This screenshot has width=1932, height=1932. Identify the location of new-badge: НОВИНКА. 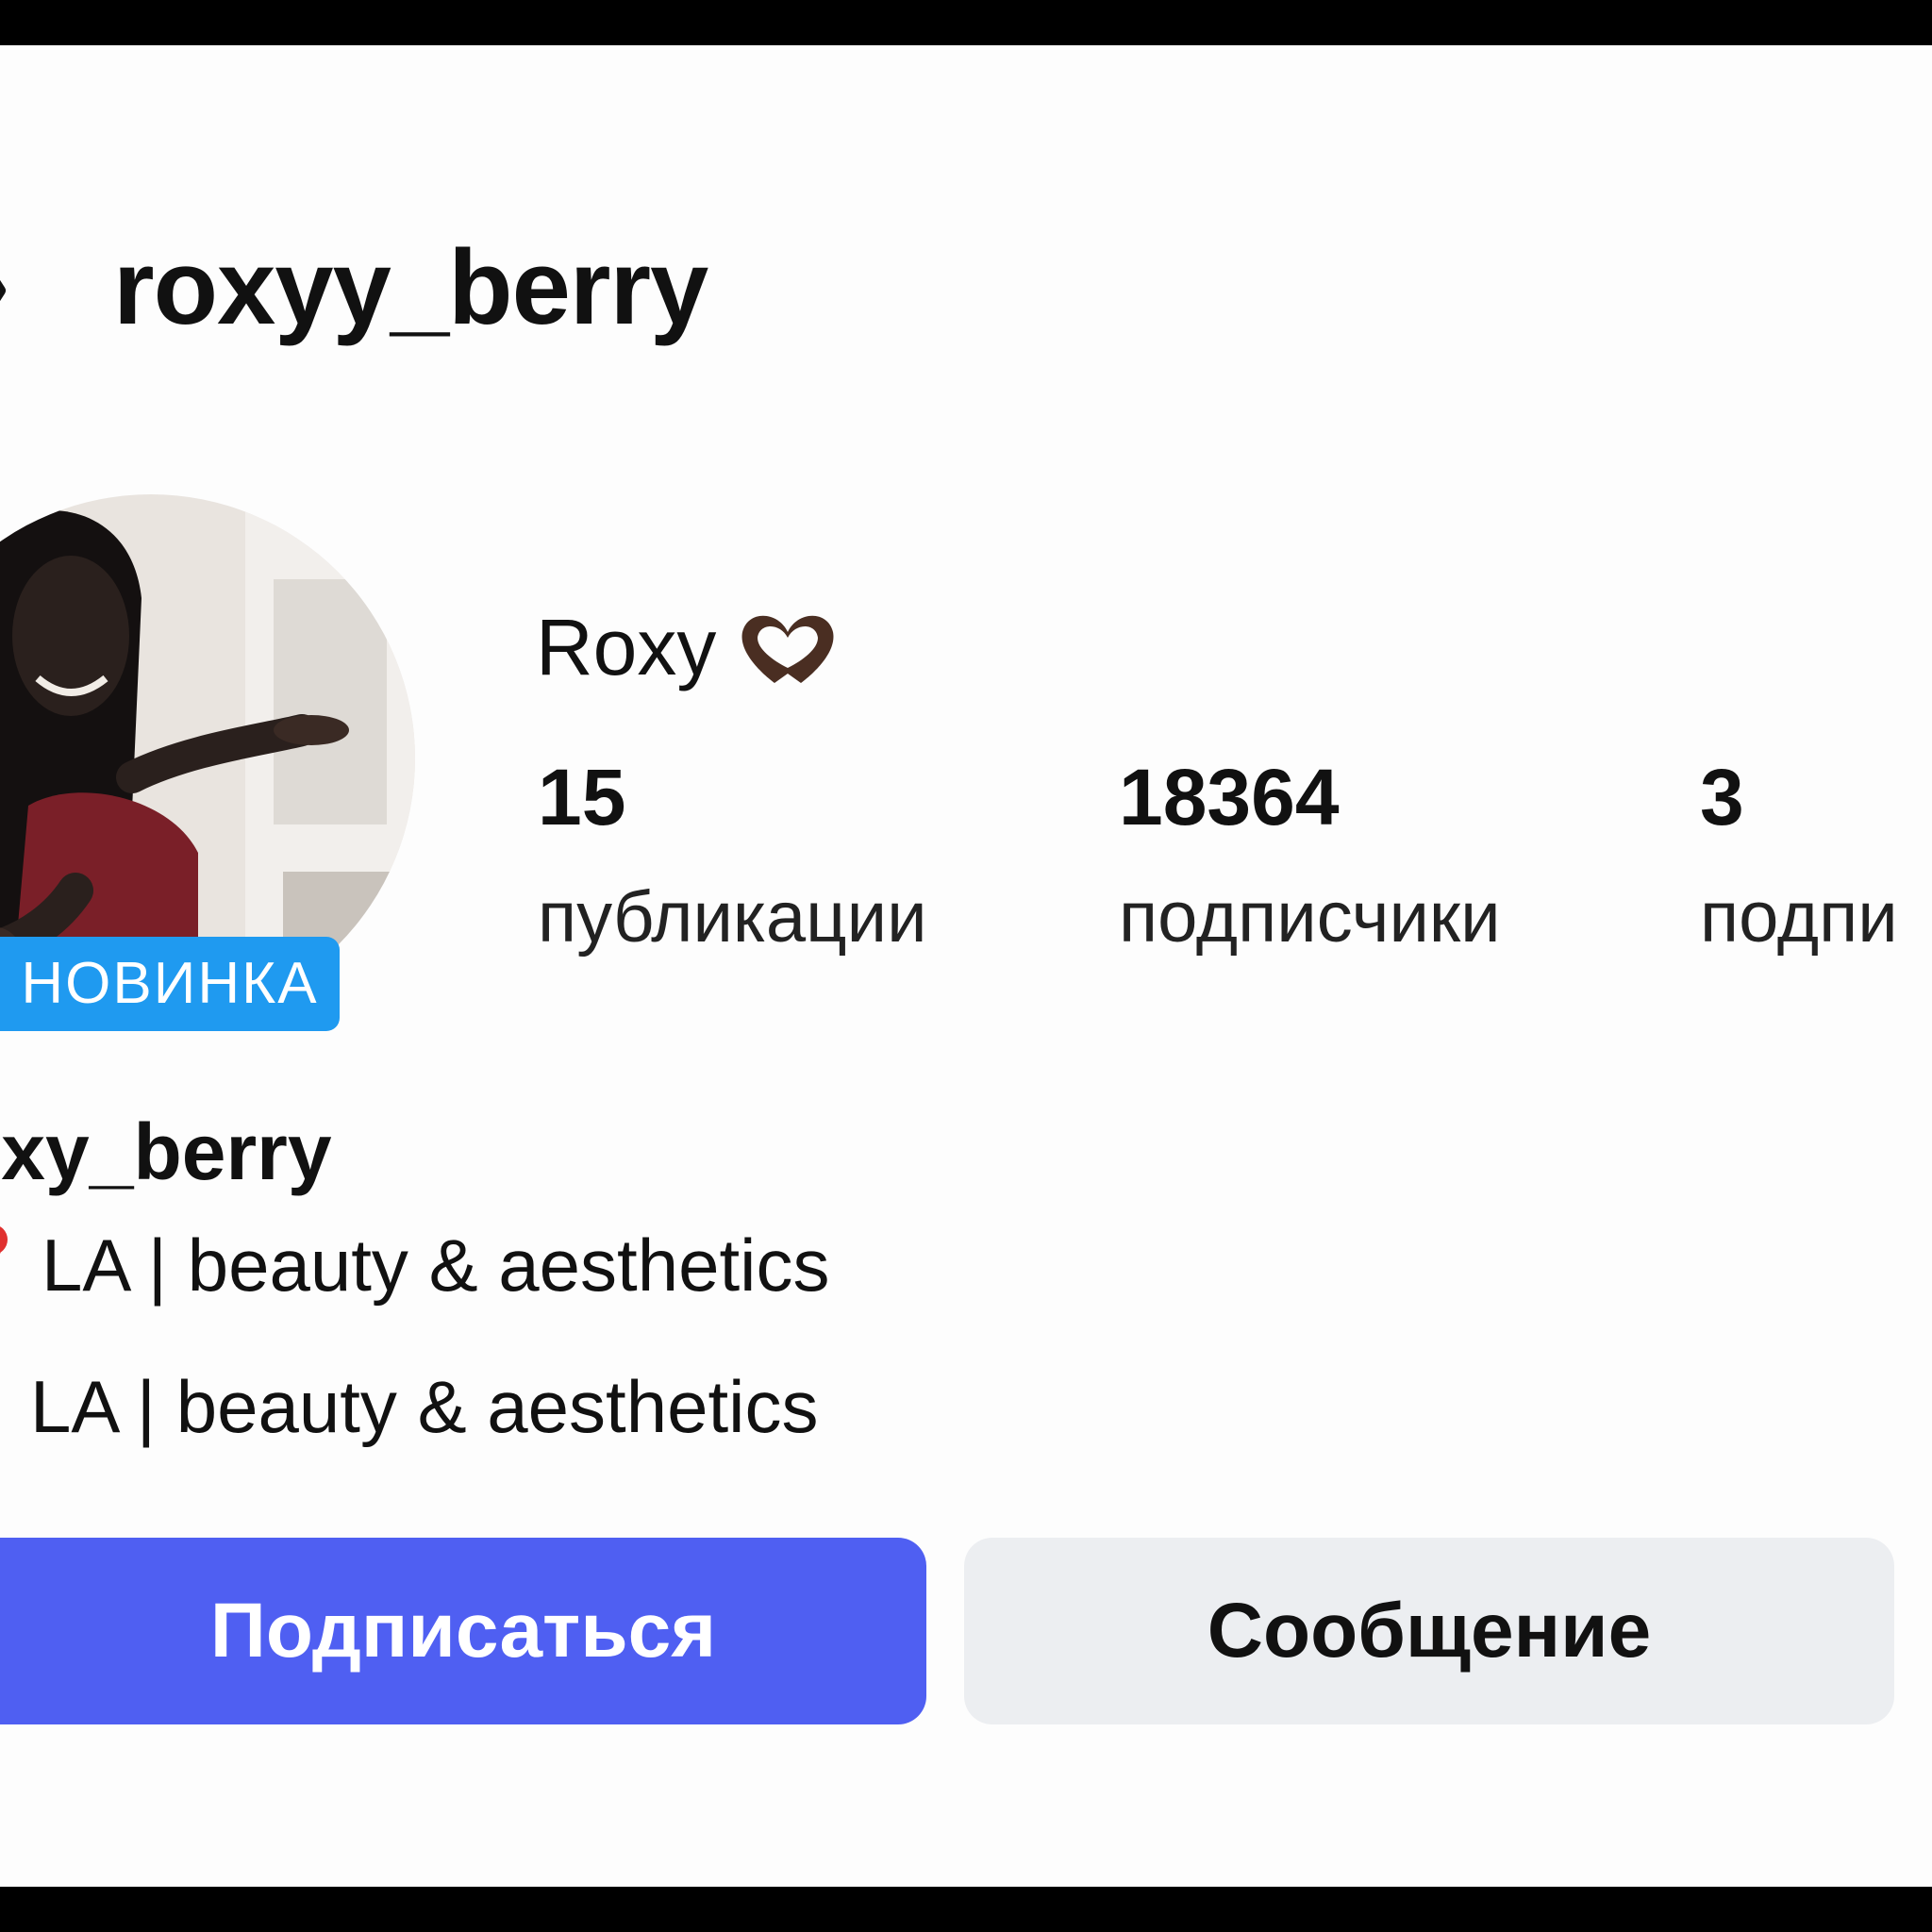
(170, 984).